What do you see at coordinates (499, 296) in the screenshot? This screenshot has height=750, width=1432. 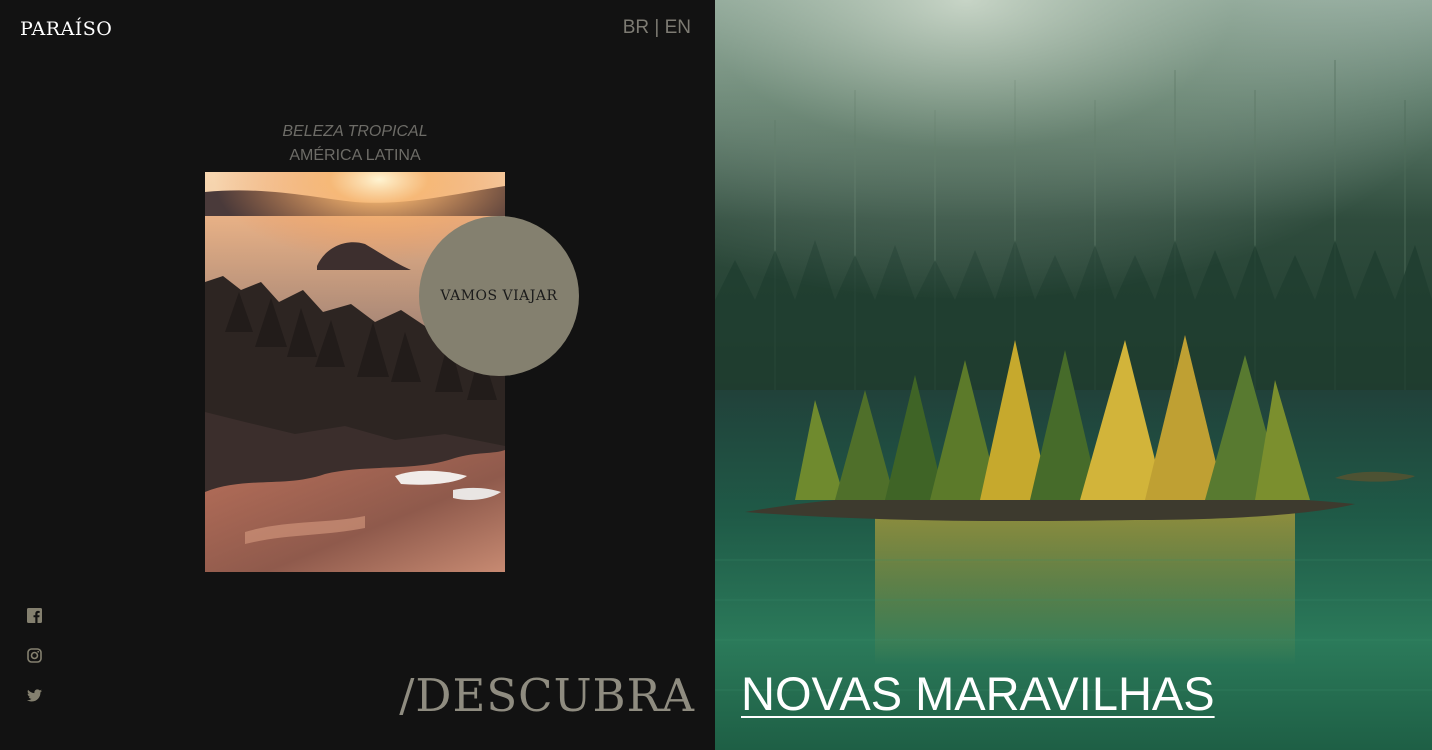 I see `lets-travel-button: VAMOS VIAJAR` at bounding box center [499, 296].